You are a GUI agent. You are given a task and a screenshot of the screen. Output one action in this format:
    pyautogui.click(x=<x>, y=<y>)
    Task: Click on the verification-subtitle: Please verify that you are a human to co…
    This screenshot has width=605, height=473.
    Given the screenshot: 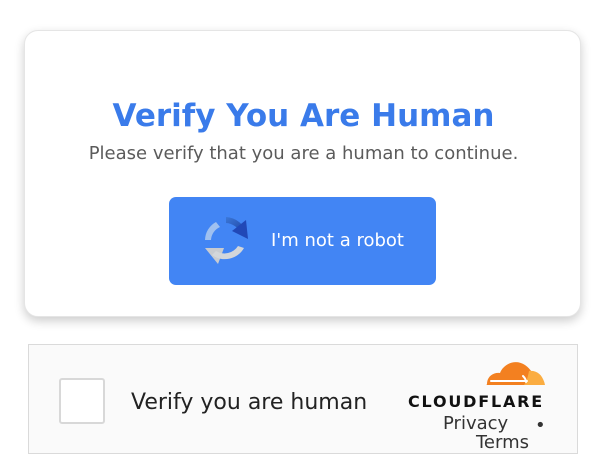 What is the action you would take?
    pyautogui.click(x=303, y=153)
    